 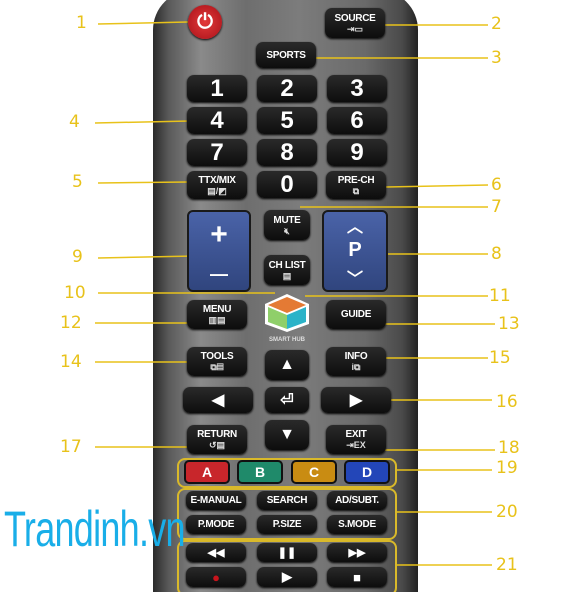 What do you see at coordinates (217, 88) in the screenshot?
I see `digit-1-button: 1` at bounding box center [217, 88].